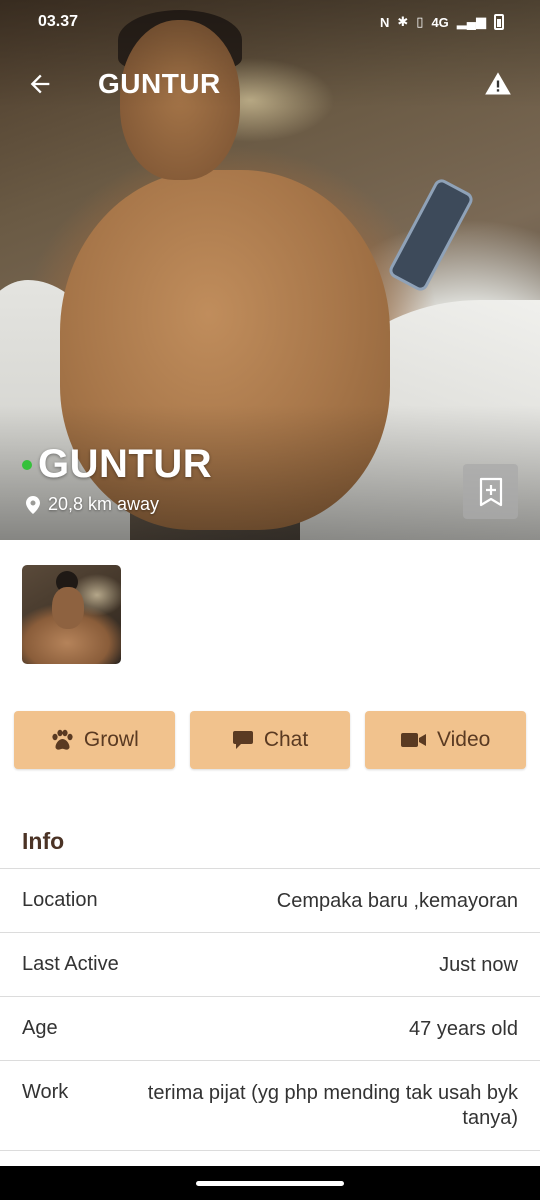  I want to click on distance-row: 20,8 km away, so click(92, 504).